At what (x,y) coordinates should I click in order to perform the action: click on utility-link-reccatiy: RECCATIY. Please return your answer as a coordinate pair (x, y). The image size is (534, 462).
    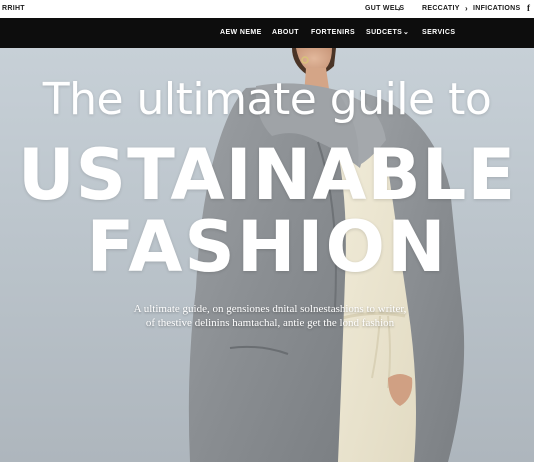
    Looking at the image, I should click on (441, 8).